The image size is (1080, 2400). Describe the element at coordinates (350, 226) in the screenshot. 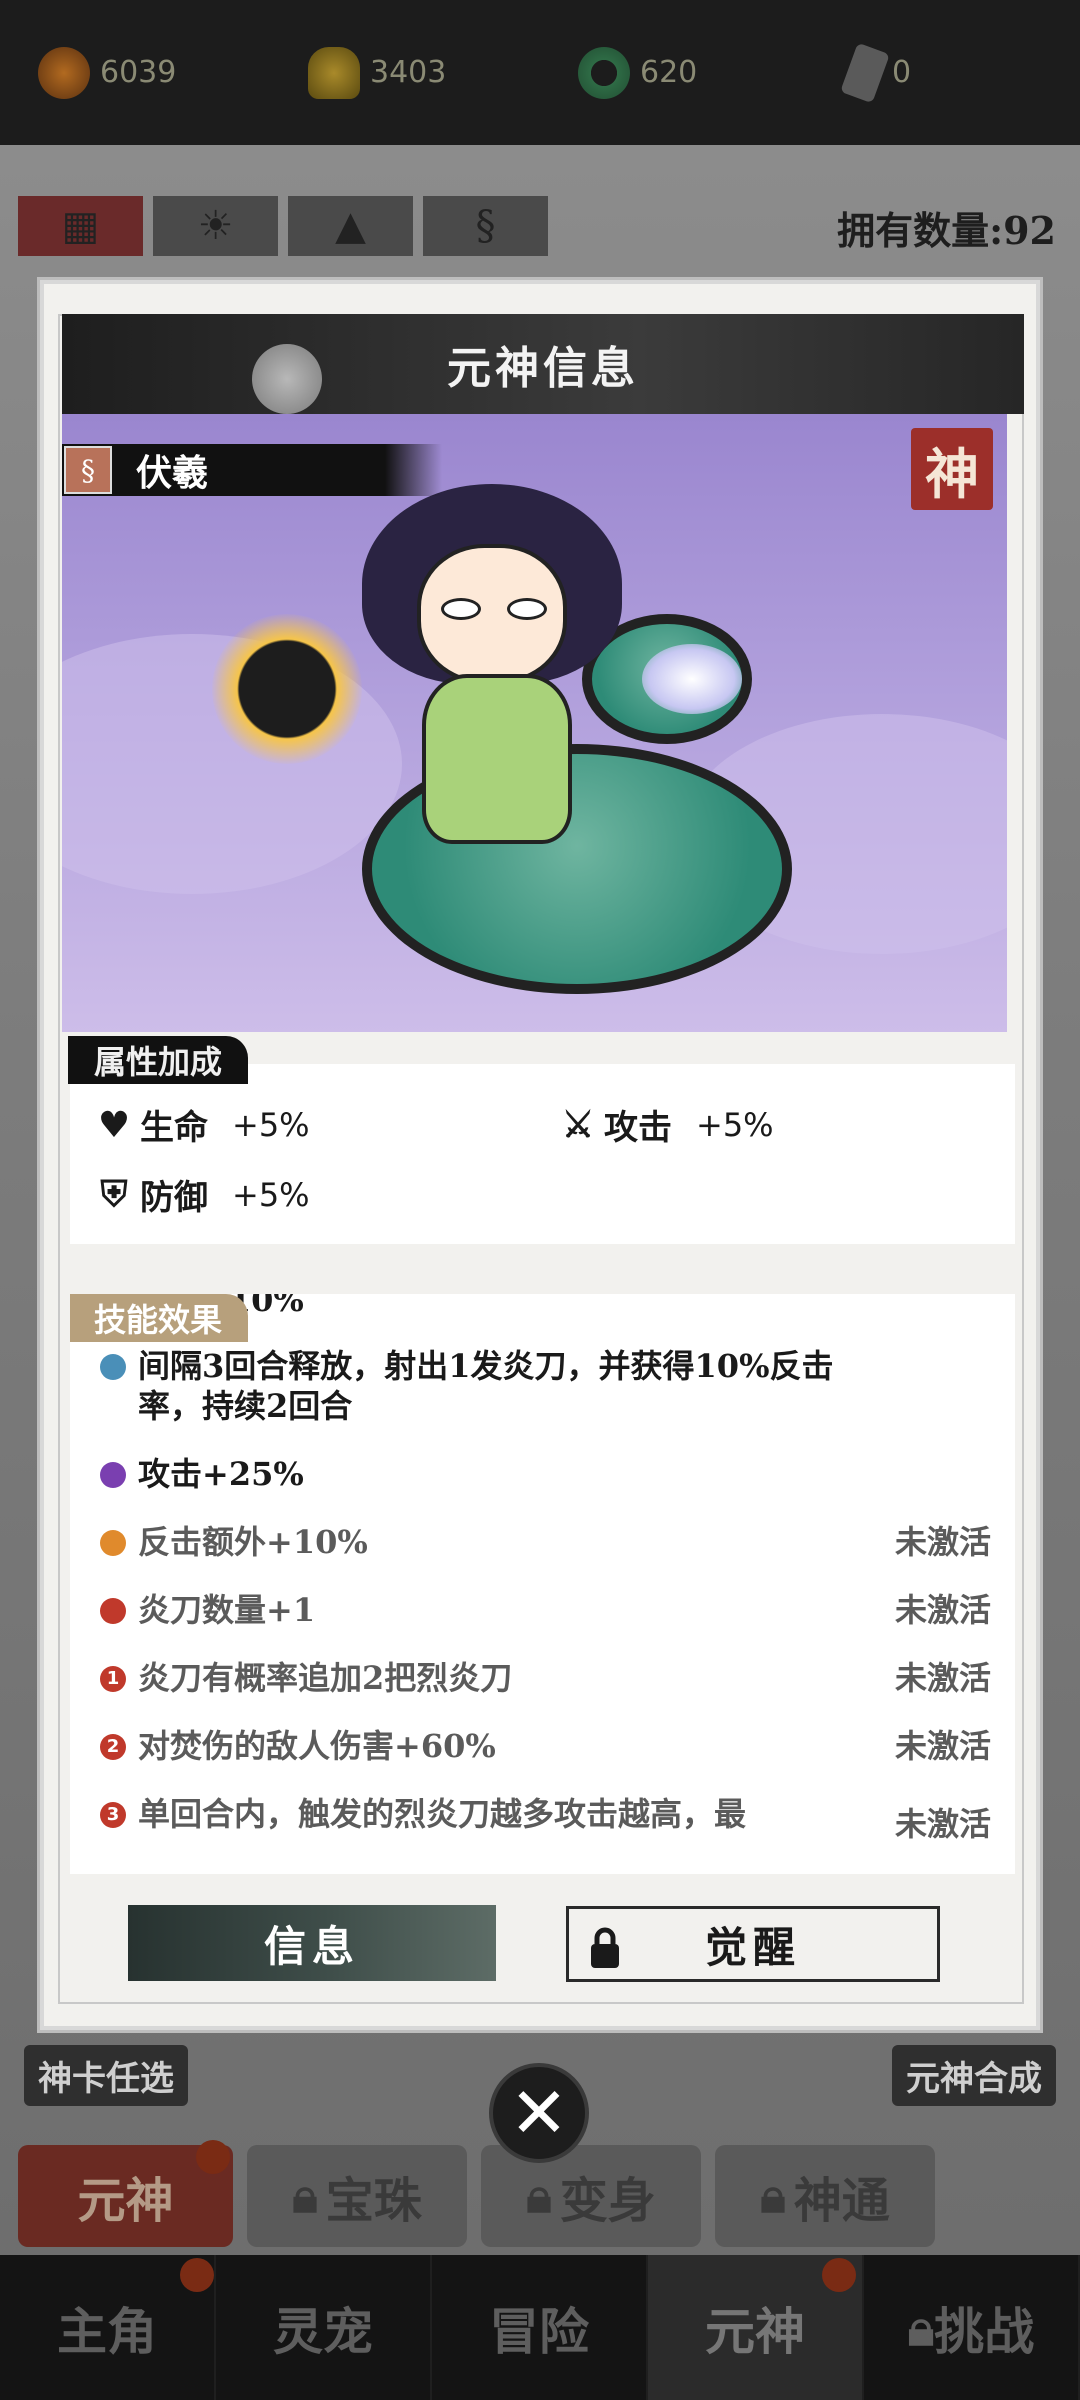

I see `tab-mountain: ▲` at that location.